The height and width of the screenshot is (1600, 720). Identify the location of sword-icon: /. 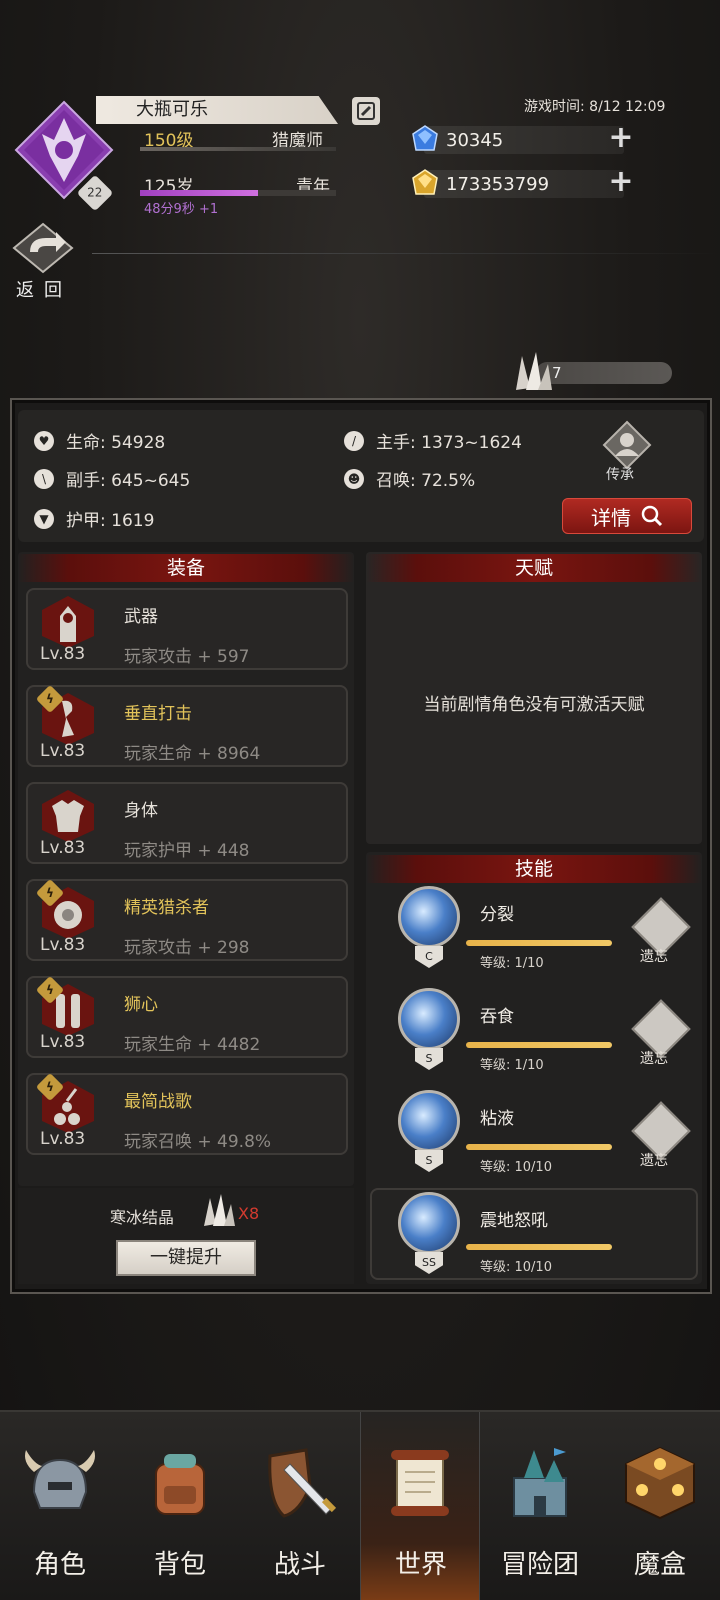
(354, 440).